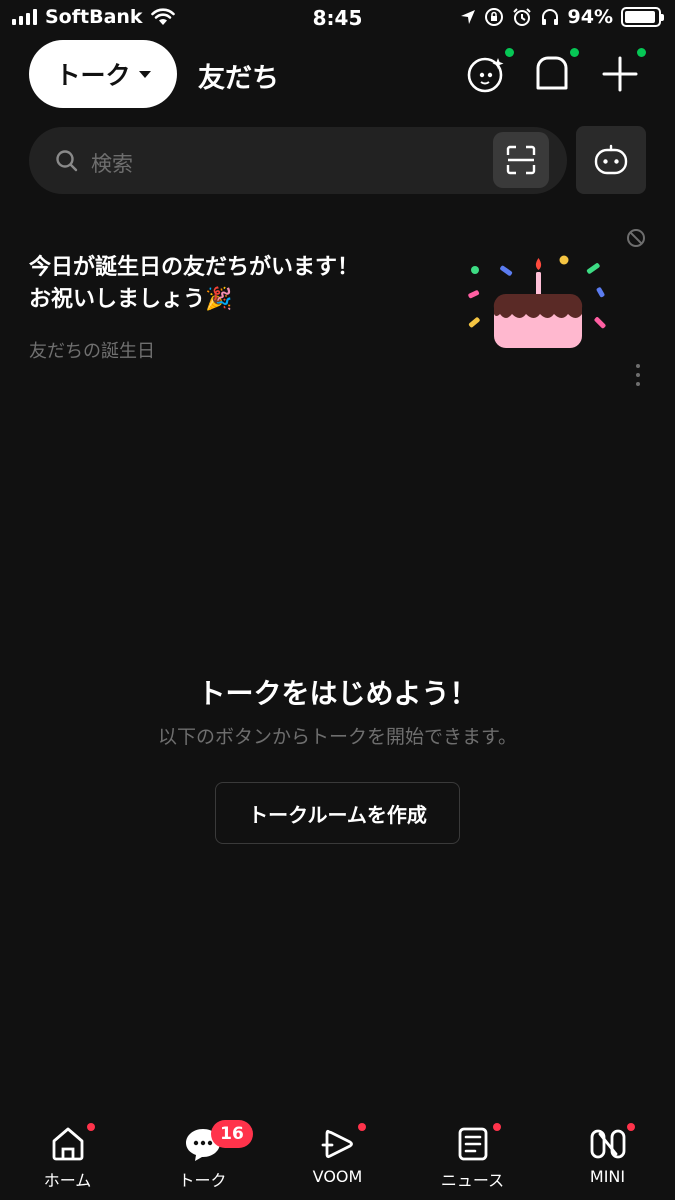 This screenshot has width=675, height=1200. Describe the element at coordinates (552, 74) in the screenshot. I see `chat-bubble-icon` at that location.